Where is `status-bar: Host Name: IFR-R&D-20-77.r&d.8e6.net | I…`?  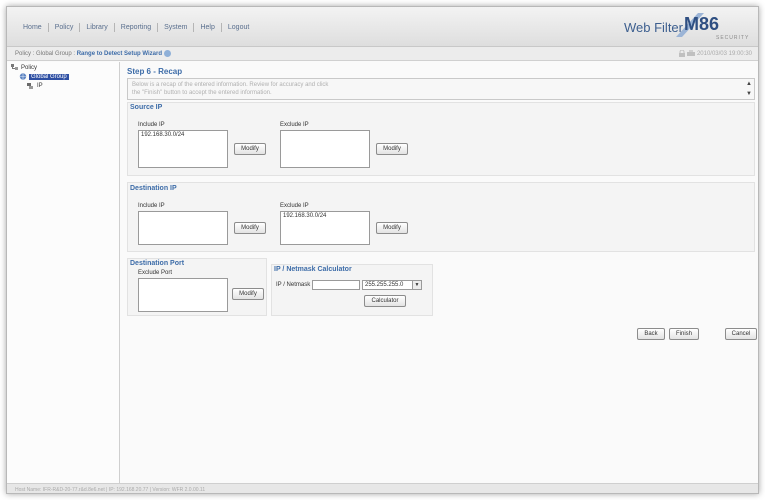 status-bar: Host Name: IFR-R&D-20-77.r&d.8e6.net | I… is located at coordinates (382, 488).